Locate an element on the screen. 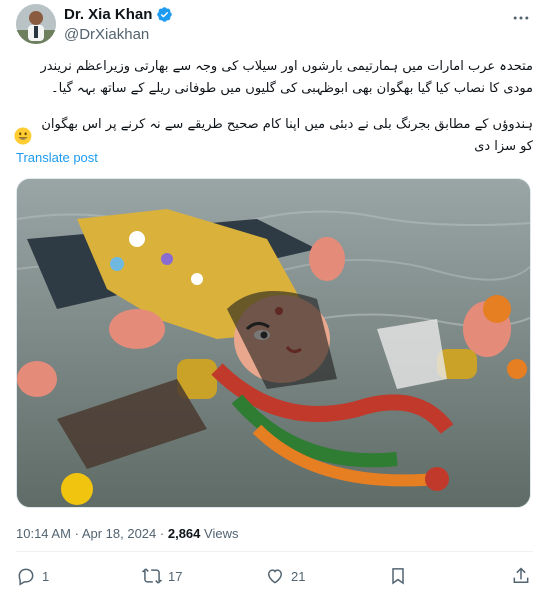 The image size is (547, 597). action-bar: 1 17 21 is located at coordinates (274, 578).